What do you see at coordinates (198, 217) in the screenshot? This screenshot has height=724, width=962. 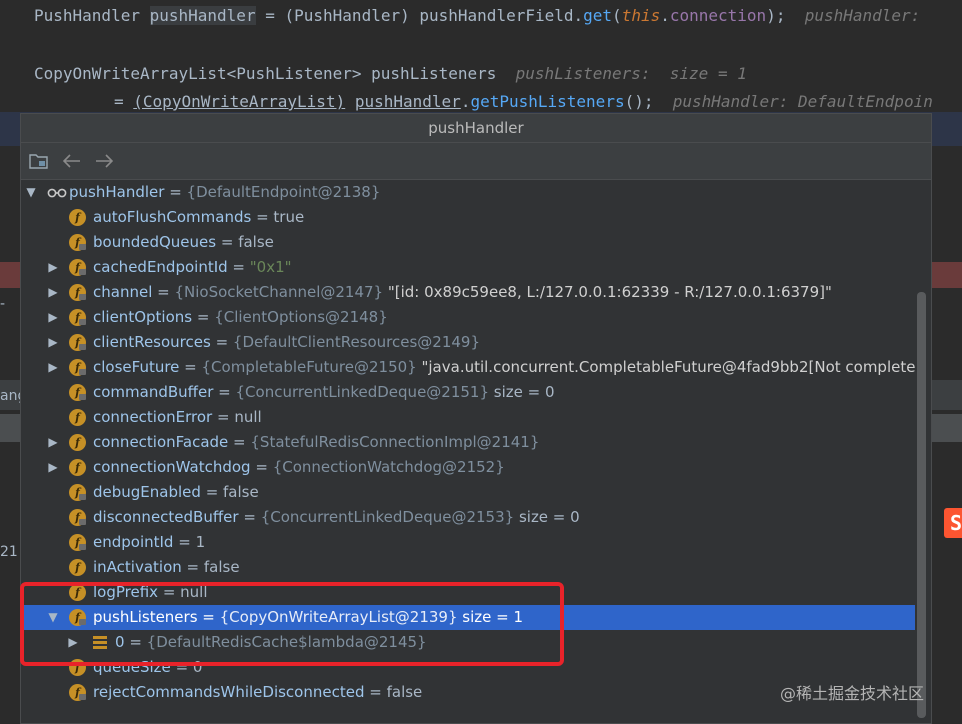 I see `tree-row-label: autoFlushCommands = true` at bounding box center [198, 217].